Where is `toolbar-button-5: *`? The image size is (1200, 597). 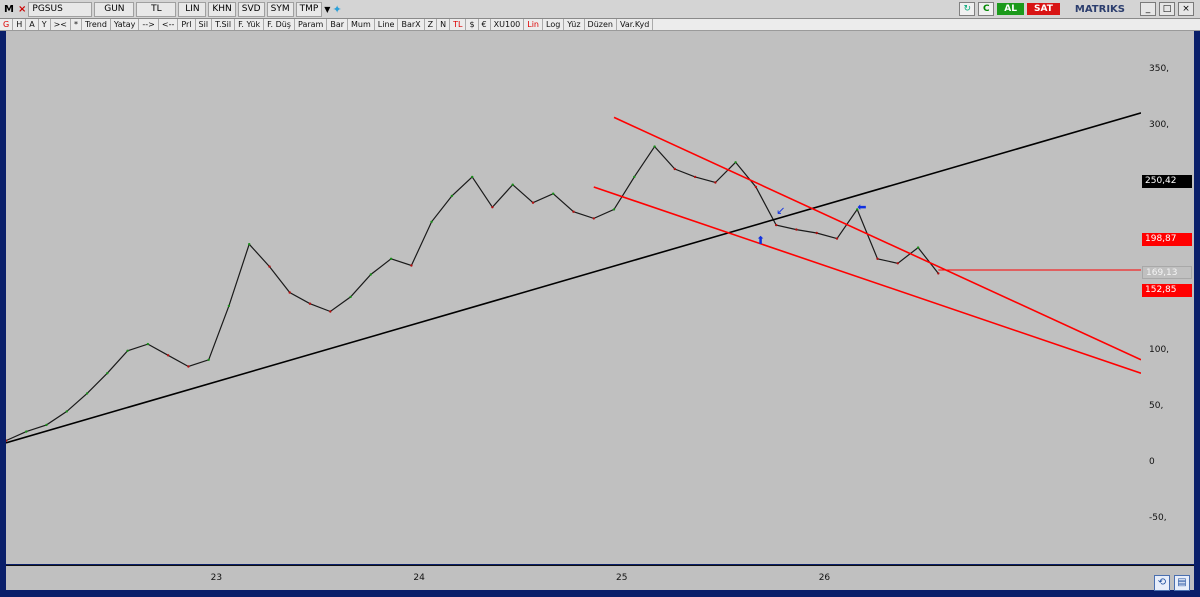 toolbar-button-5: * is located at coordinates (76, 24).